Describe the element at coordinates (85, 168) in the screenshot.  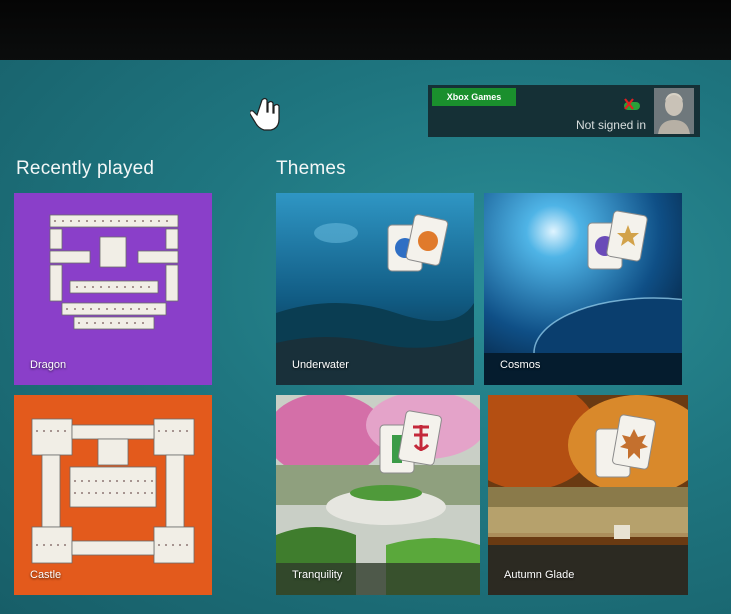
I see `recently-played-heading: Recently played` at that location.